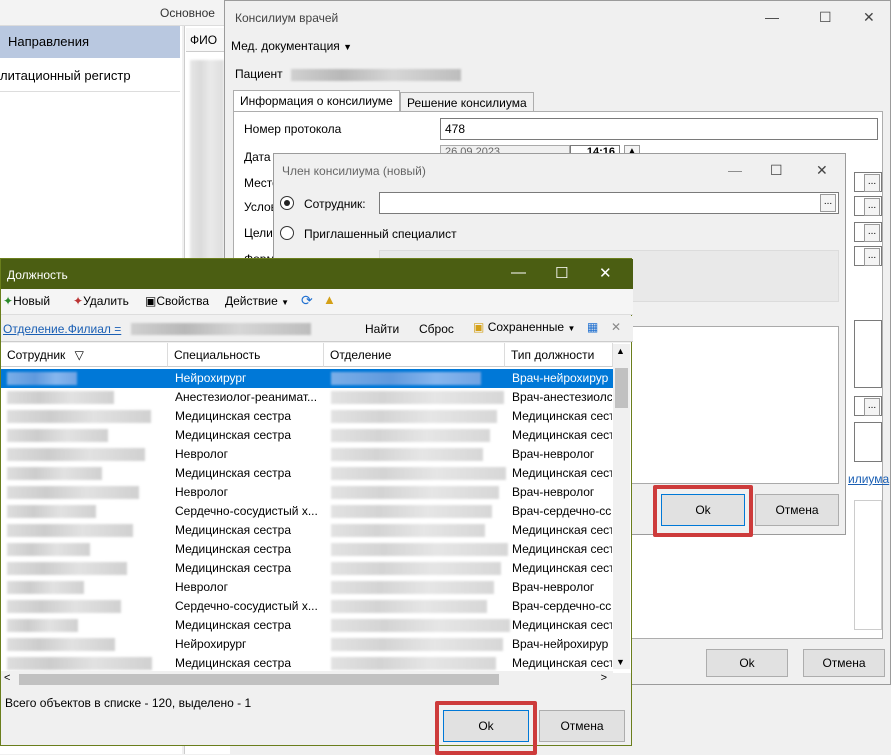  I want to click on radio-employee, so click(287, 203).